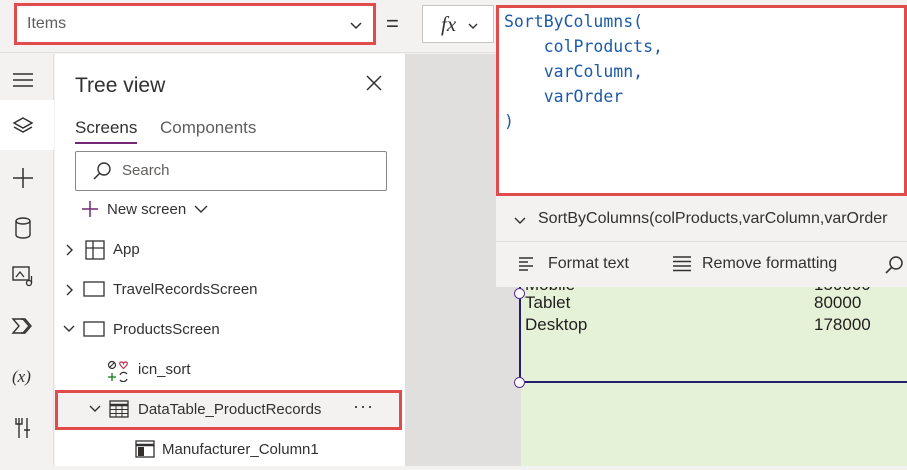  What do you see at coordinates (117, 371) in the screenshot?
I see `icon-control-icon` at bounding box center [117, 371].